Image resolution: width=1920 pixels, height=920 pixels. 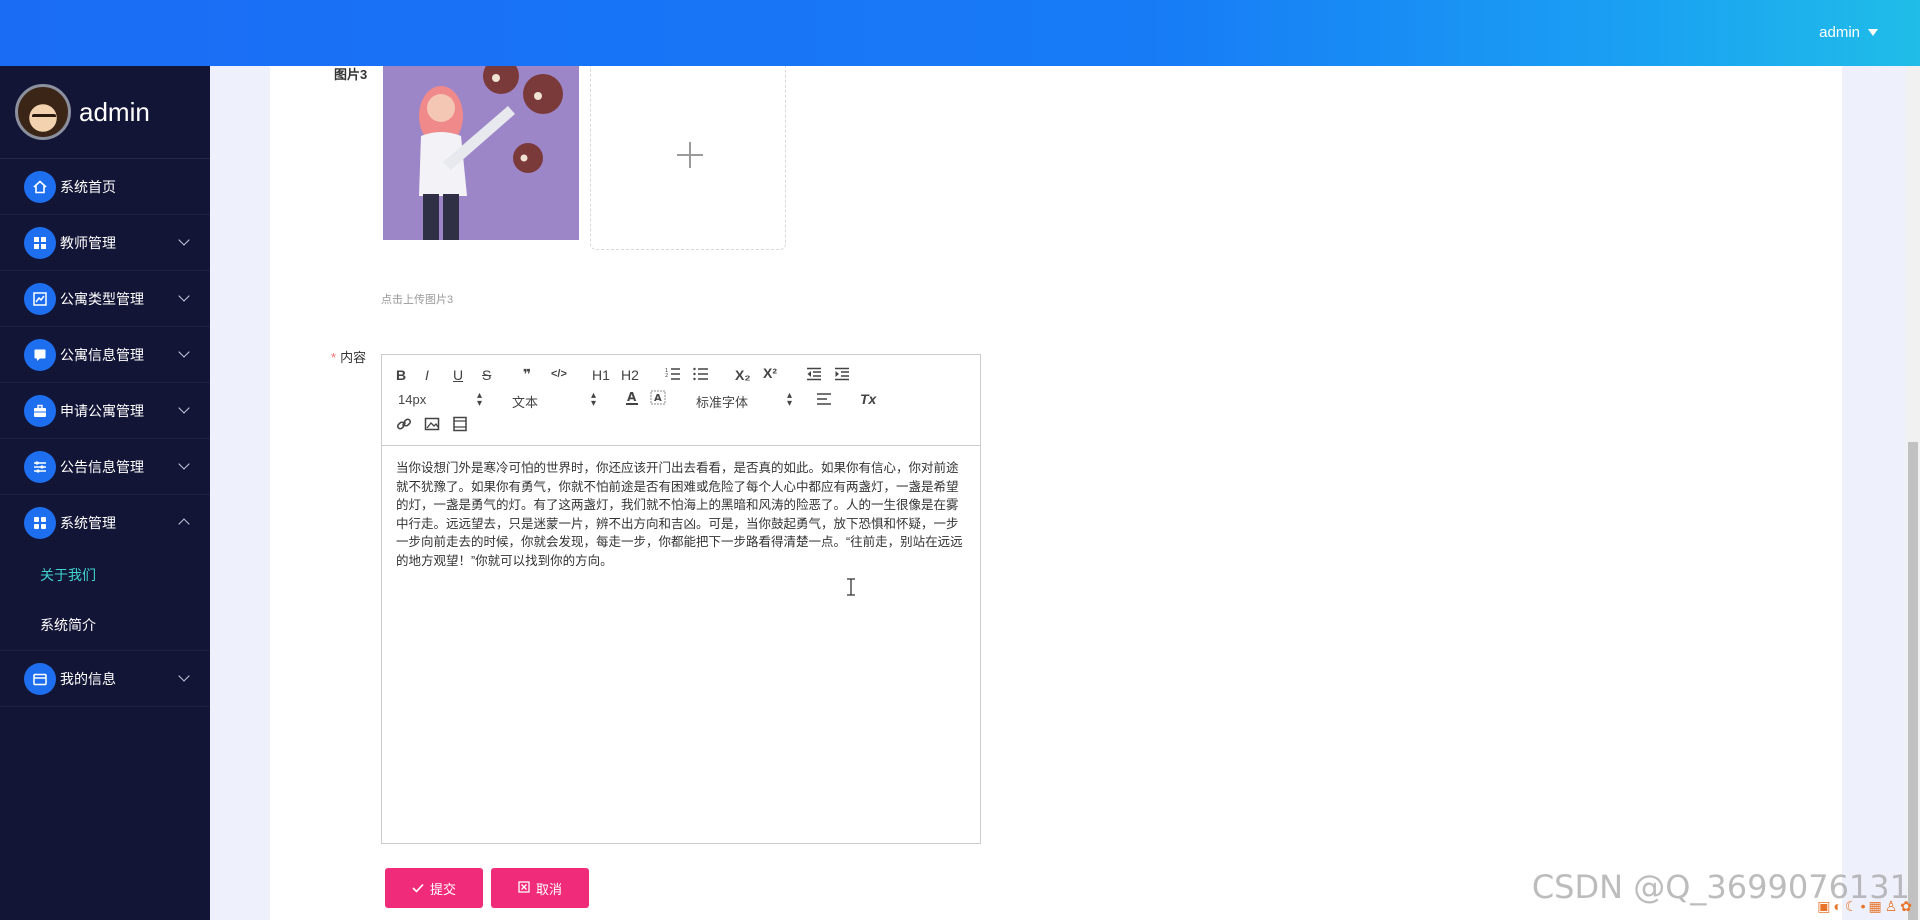 What do you see at coordinates (349, 357) in the screenshot?
I see `content-label: * 内容` at bounding box center [349, 357].